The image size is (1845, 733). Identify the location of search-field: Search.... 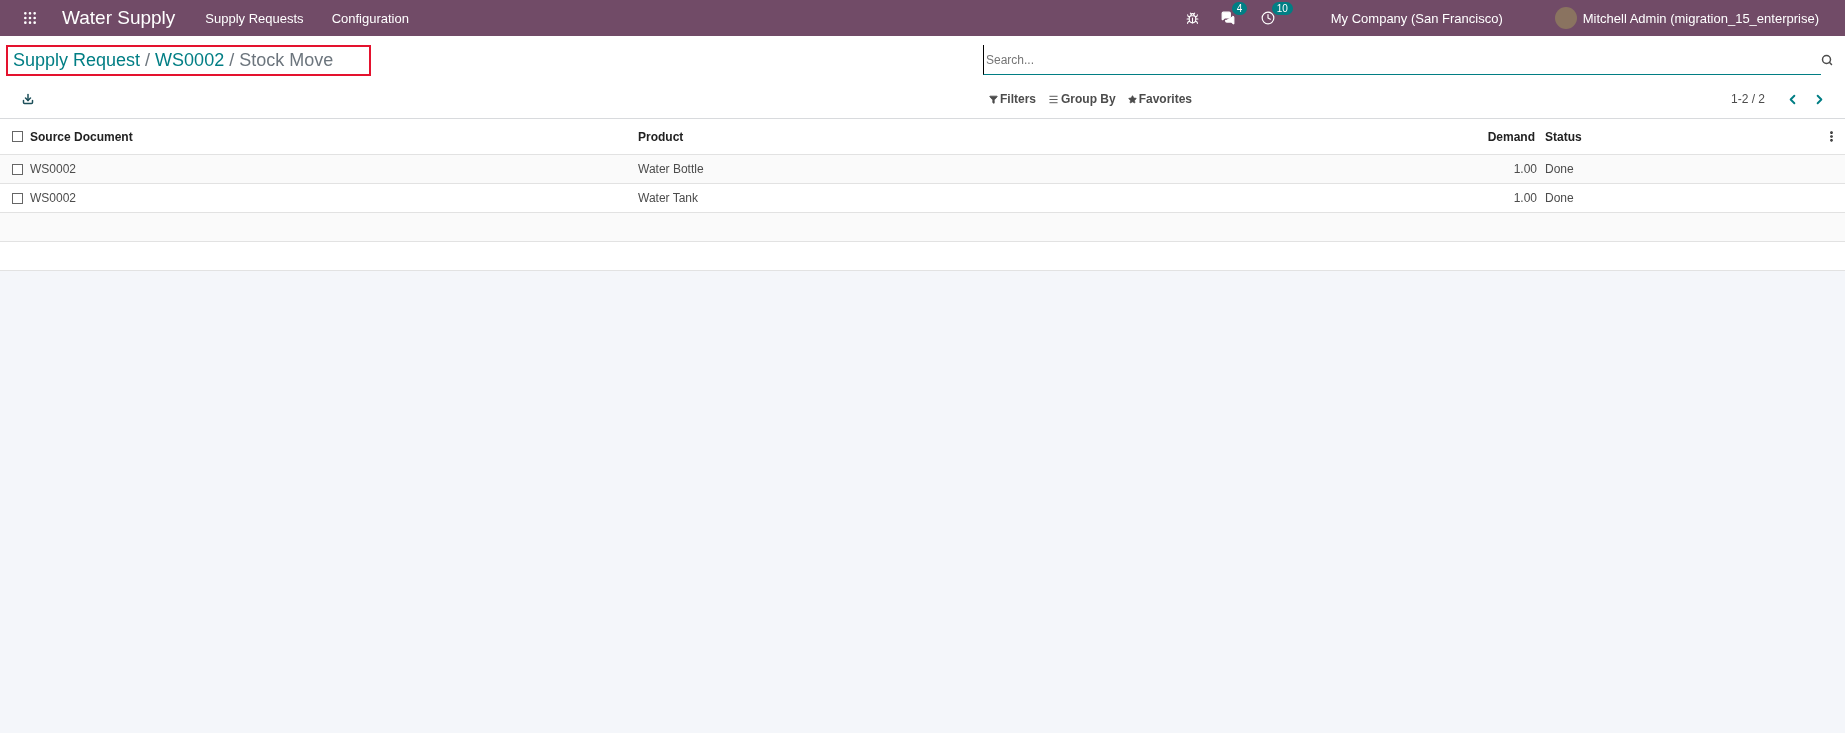
(1402, 60).